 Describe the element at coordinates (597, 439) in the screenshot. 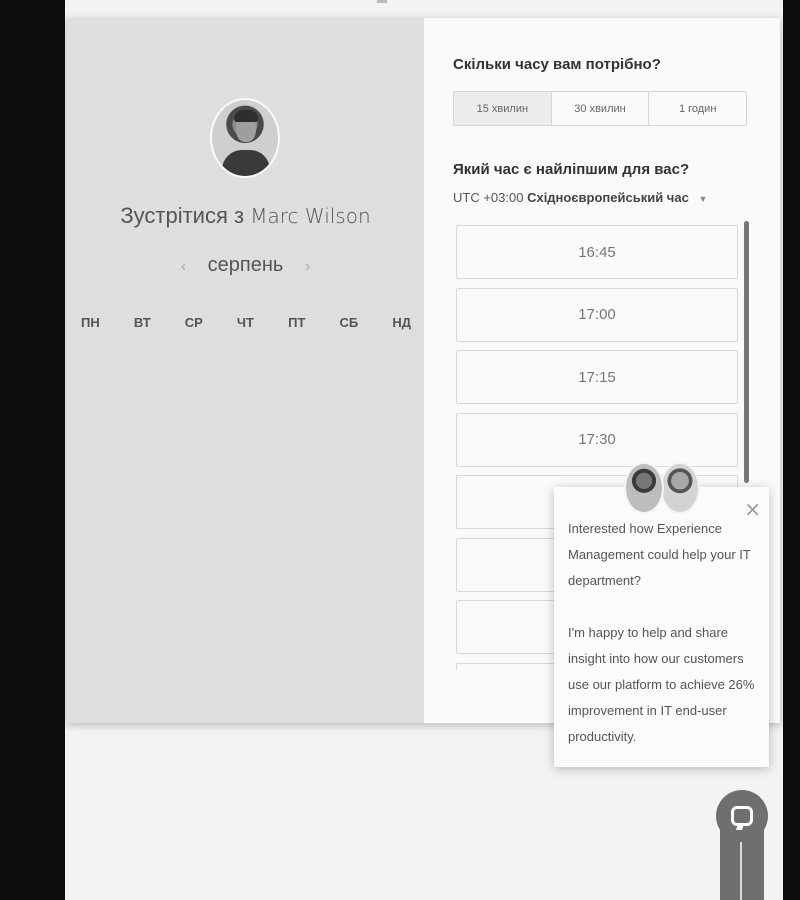

I see `time-slot: 17:30` at that location.